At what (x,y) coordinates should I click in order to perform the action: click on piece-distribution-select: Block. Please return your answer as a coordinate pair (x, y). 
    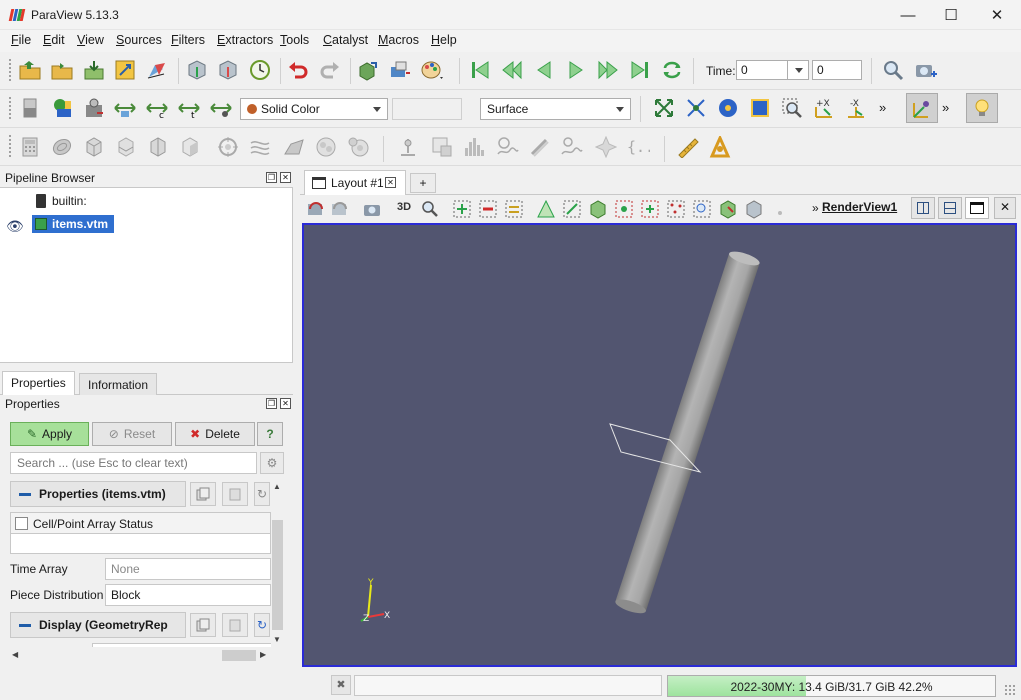
    Looking at the image, I should click on (188, 595).